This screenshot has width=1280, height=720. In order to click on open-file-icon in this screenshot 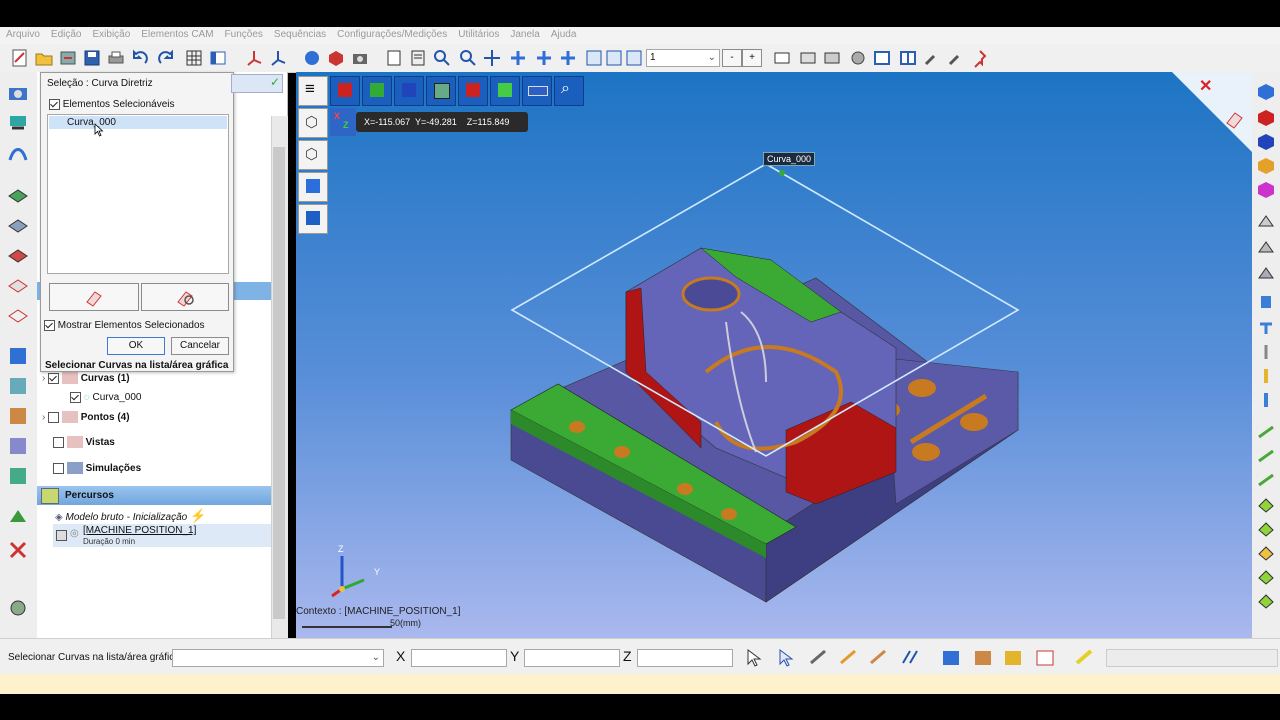, I will do `click(44, 58)`.